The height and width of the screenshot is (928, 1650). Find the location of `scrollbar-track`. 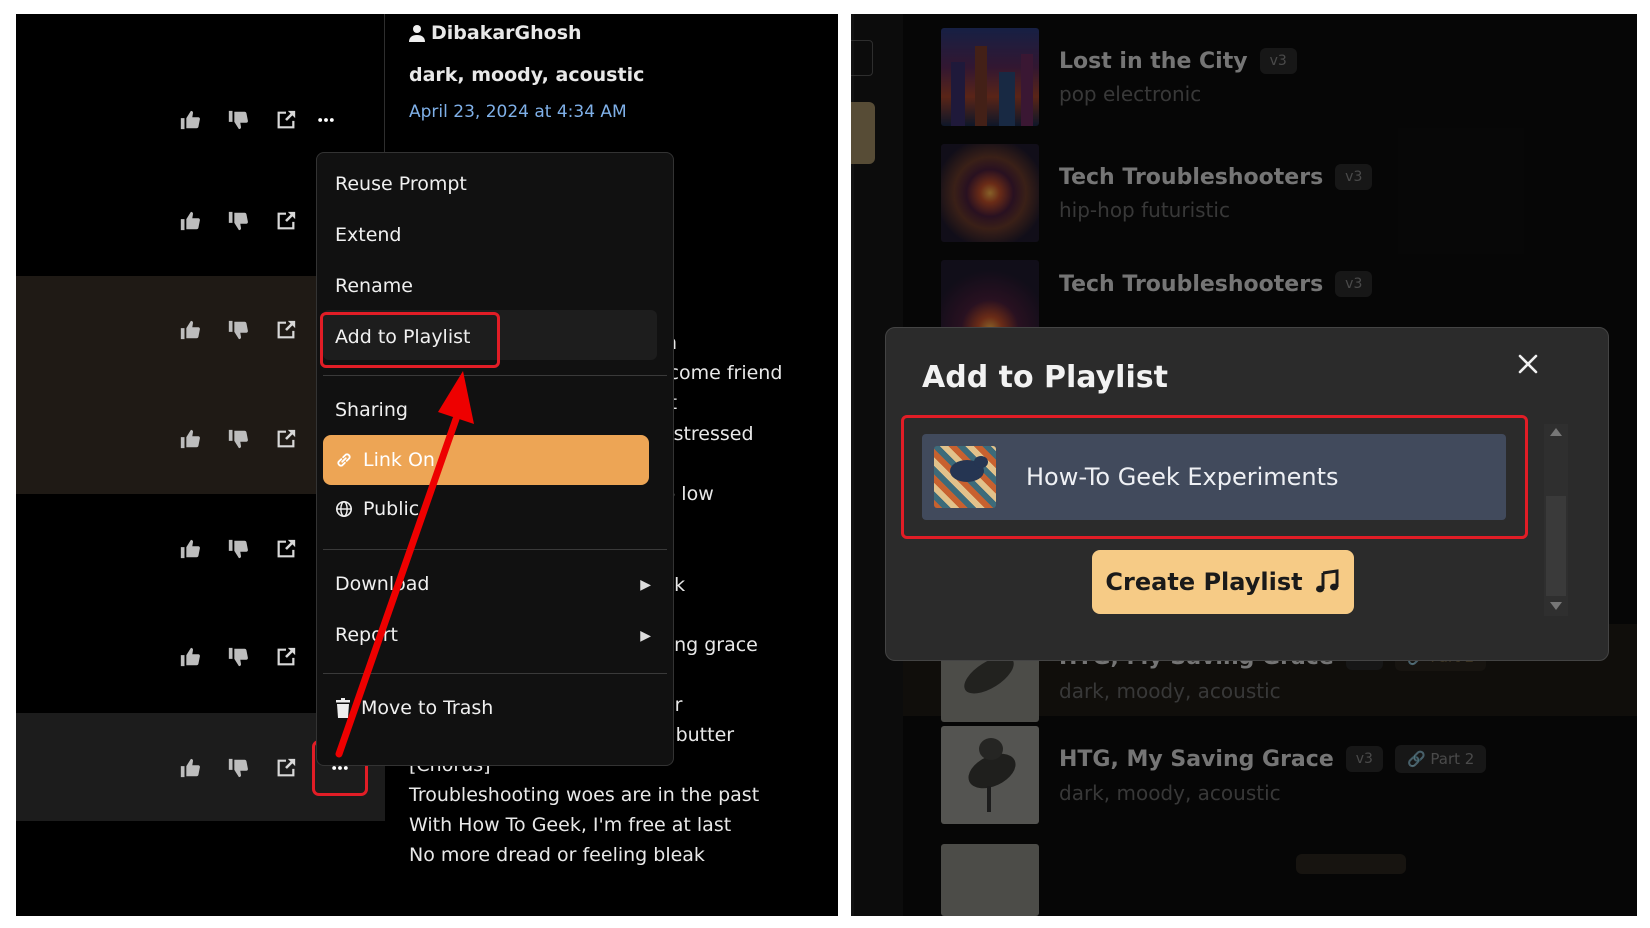

scrollbar-track is located at coordinates (1556, 520).